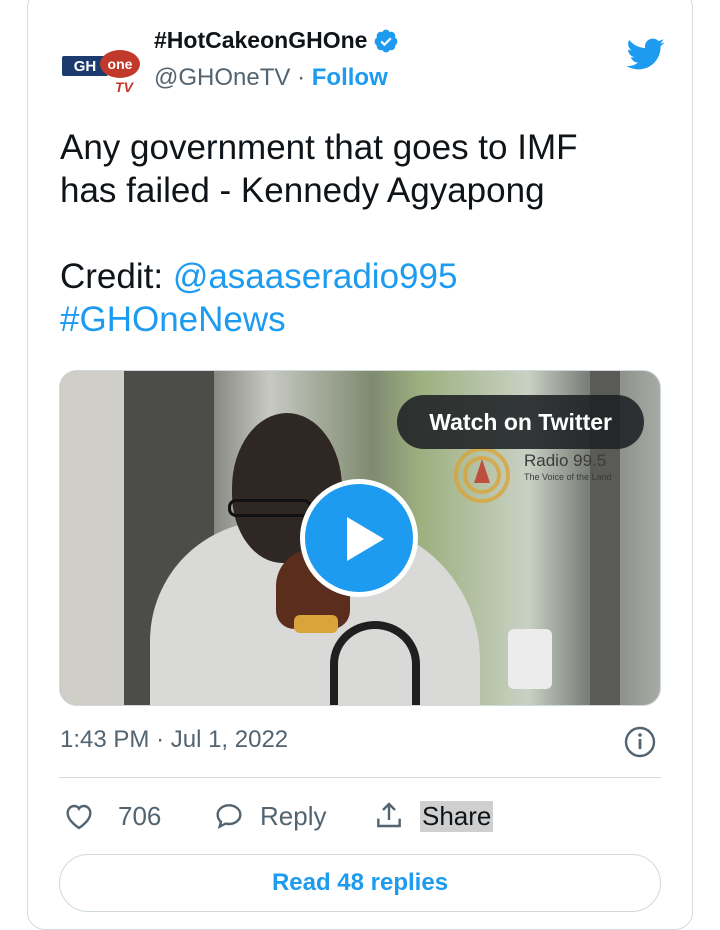 The height and width of the screenshot is (930, 720). What do you see at coordinates (85, 66) in the screenshot?
I see `avatar-text-gh: GH` at bounding box center [85, 66].